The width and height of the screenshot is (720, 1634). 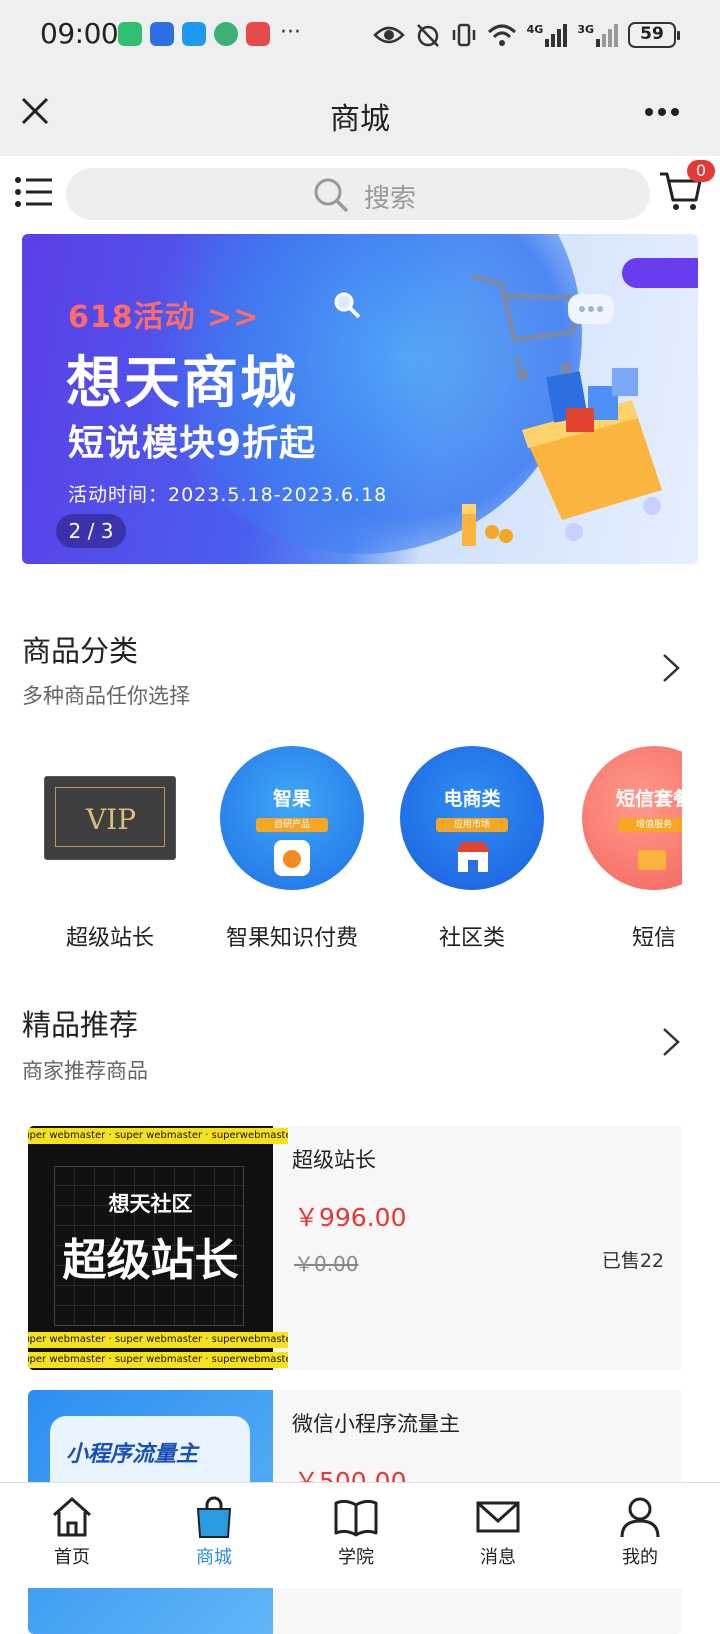 What do you see at coordinates (192, 443) in the screenshot?
I see `banner-subtitle: 短说模块9折起` at bounding box center [192, 443].